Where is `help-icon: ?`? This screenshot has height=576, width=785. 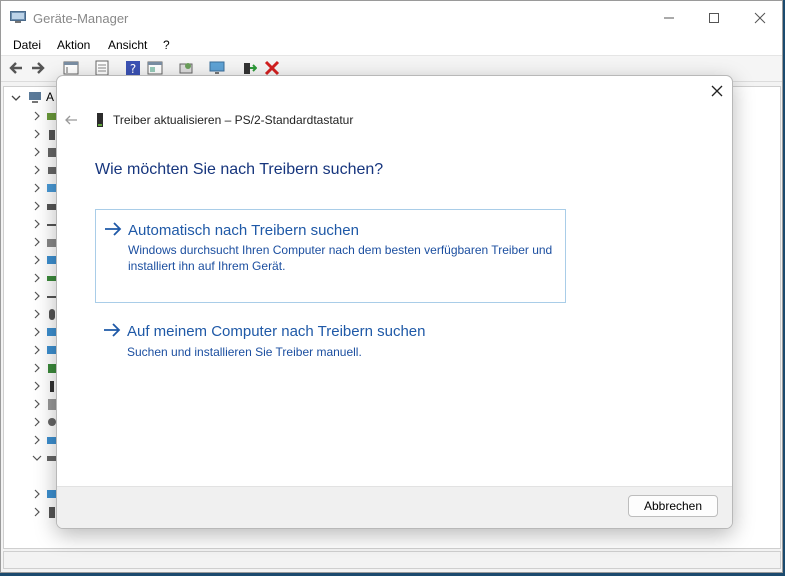
help-icon: ? is located at coordinates (133, 68).